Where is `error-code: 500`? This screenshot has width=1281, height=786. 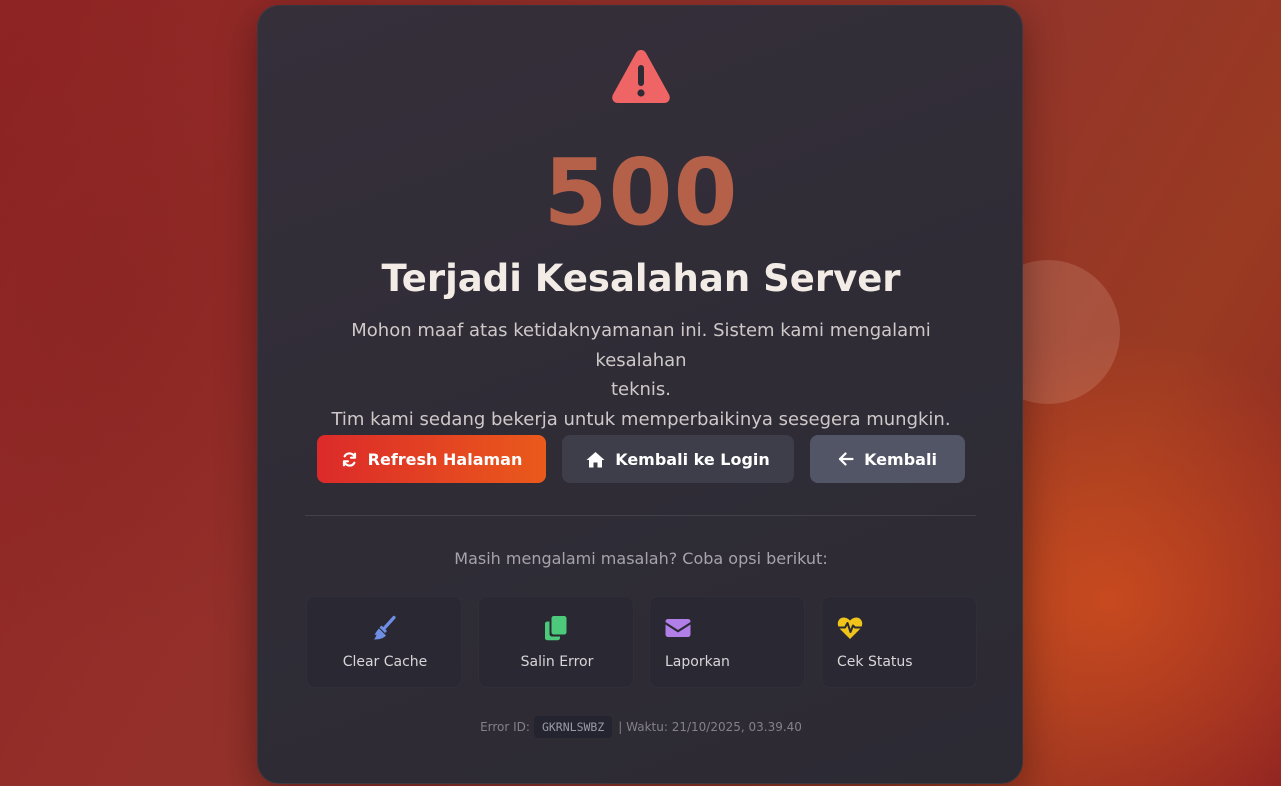 error-code: 500 is located at coordinates (641, 192).